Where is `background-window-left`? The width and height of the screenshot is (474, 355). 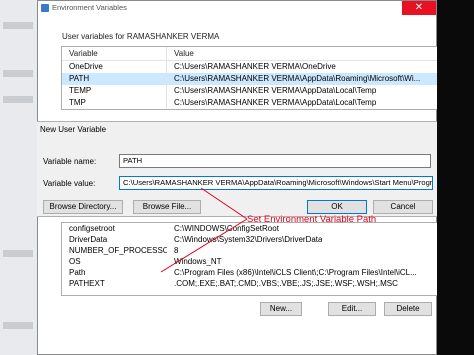 background-window-left is located at coordinates (18, 177).